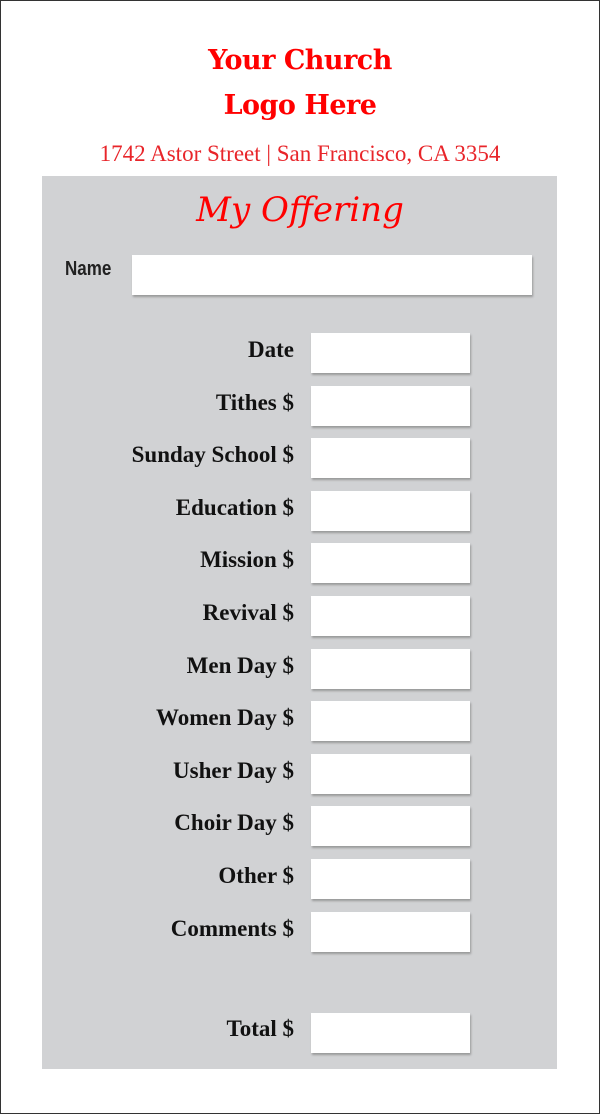 This screenshot has width=600, height=1114. What do you see at coordinates (212, 454) in the screenshot?
I see `field-label: Sunday School $` at bounding box center [212, 454].